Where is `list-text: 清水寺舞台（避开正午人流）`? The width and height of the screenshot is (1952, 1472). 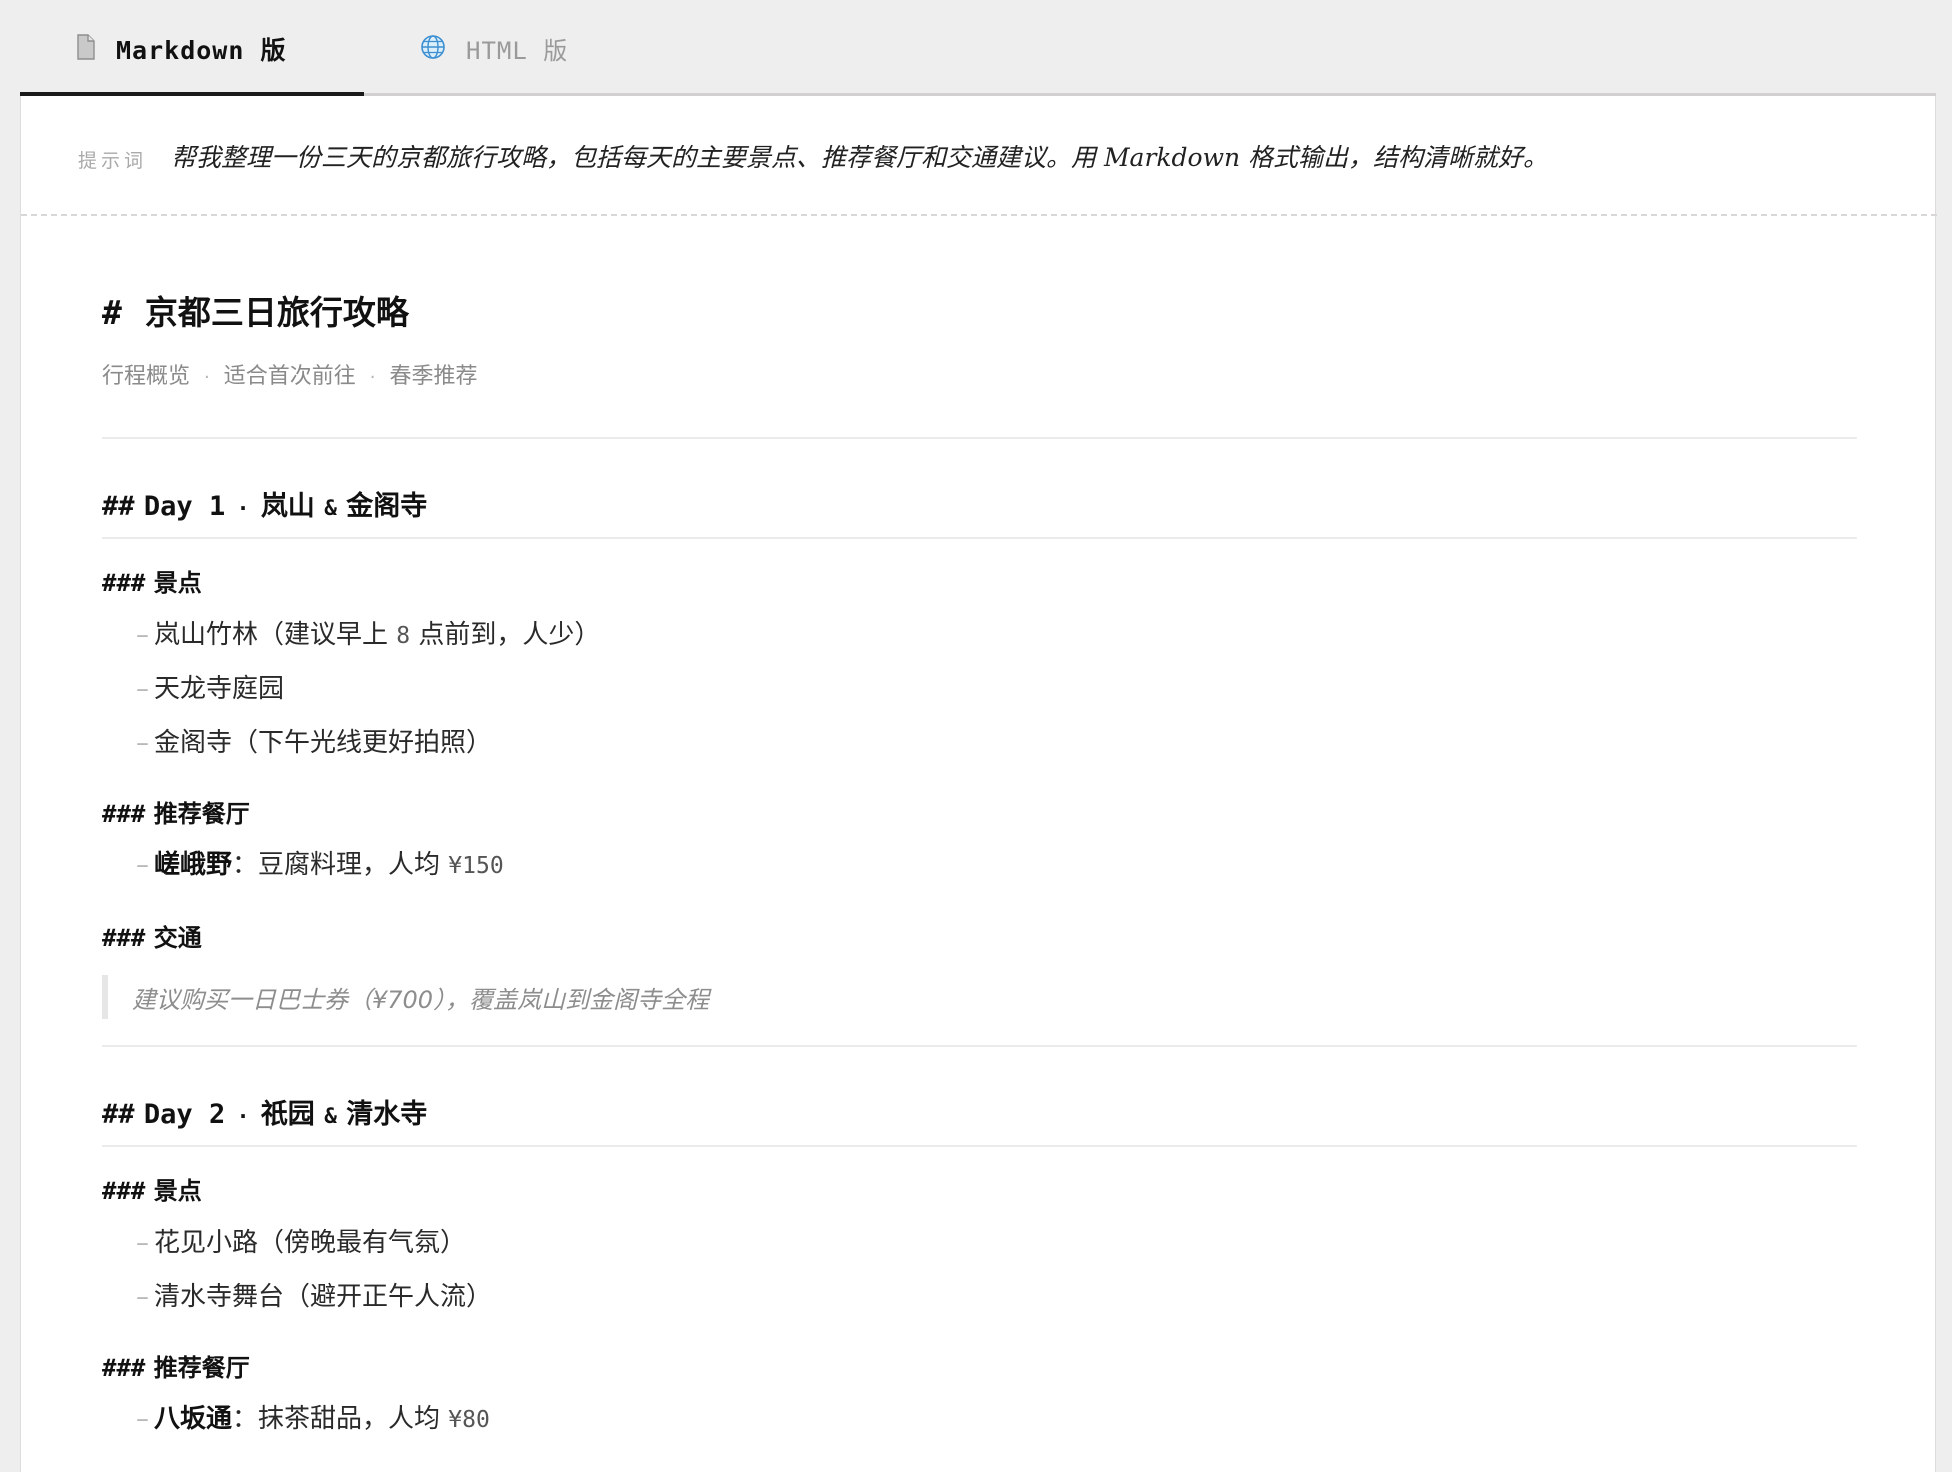
list-text: 清水寺舞台（避开正午人流） is located at coordinates (323, 1297).